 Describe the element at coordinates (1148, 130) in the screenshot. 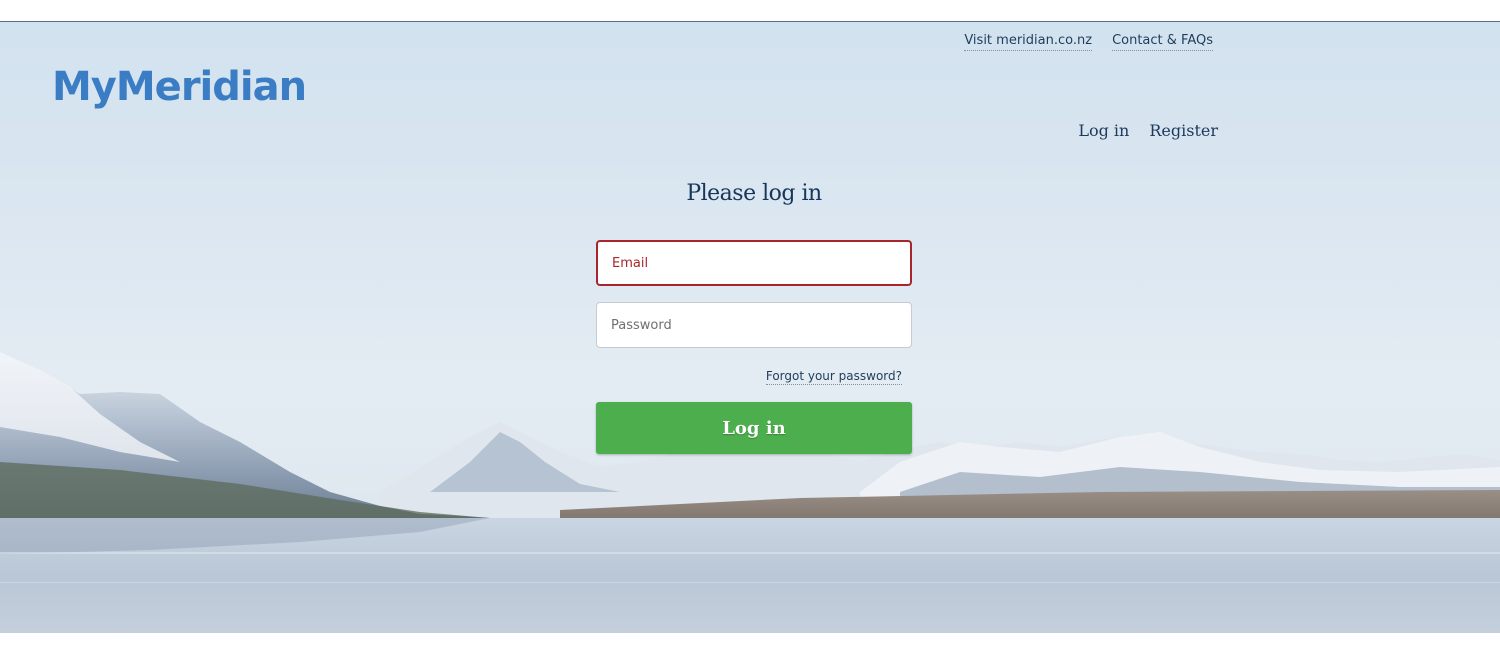

I see `auth-nav: Log in Register` at that location.